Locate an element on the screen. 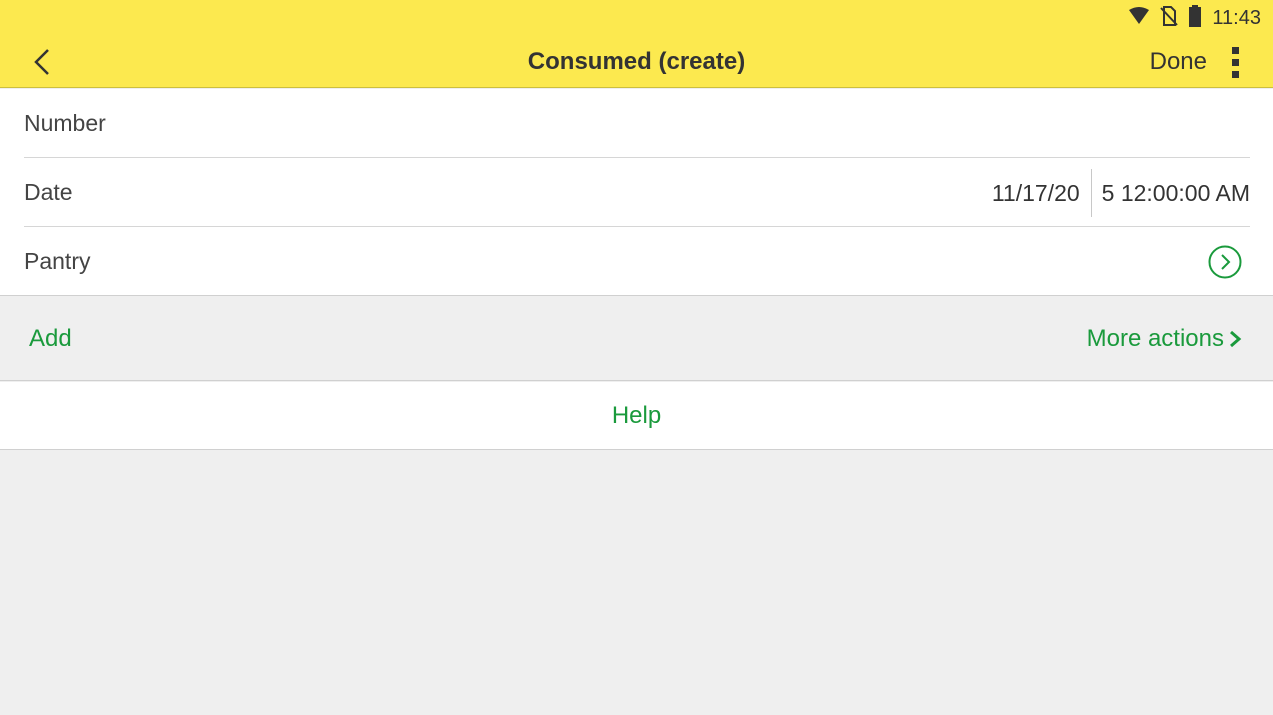 Image resolution: width=1273 pixels, height=715 pixels. date-divider is located at coordinates (1091, 193).